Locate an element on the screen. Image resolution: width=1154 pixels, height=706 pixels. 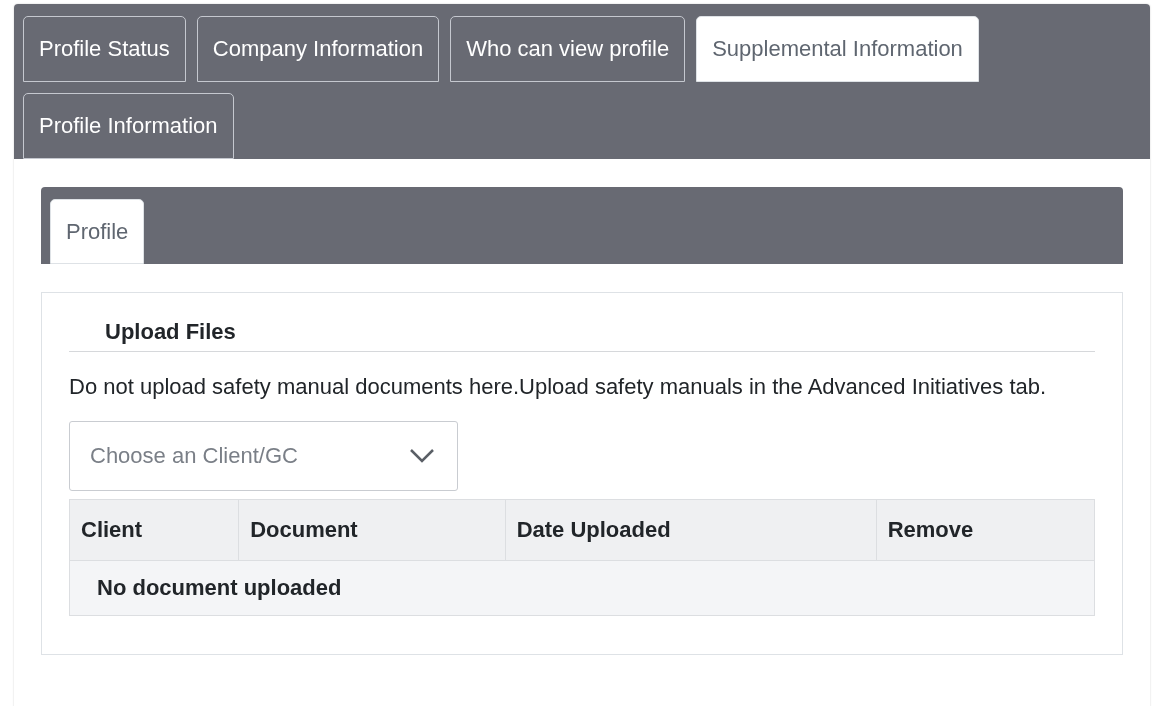
chevron-down-icon is located at coordinates (422, 456).